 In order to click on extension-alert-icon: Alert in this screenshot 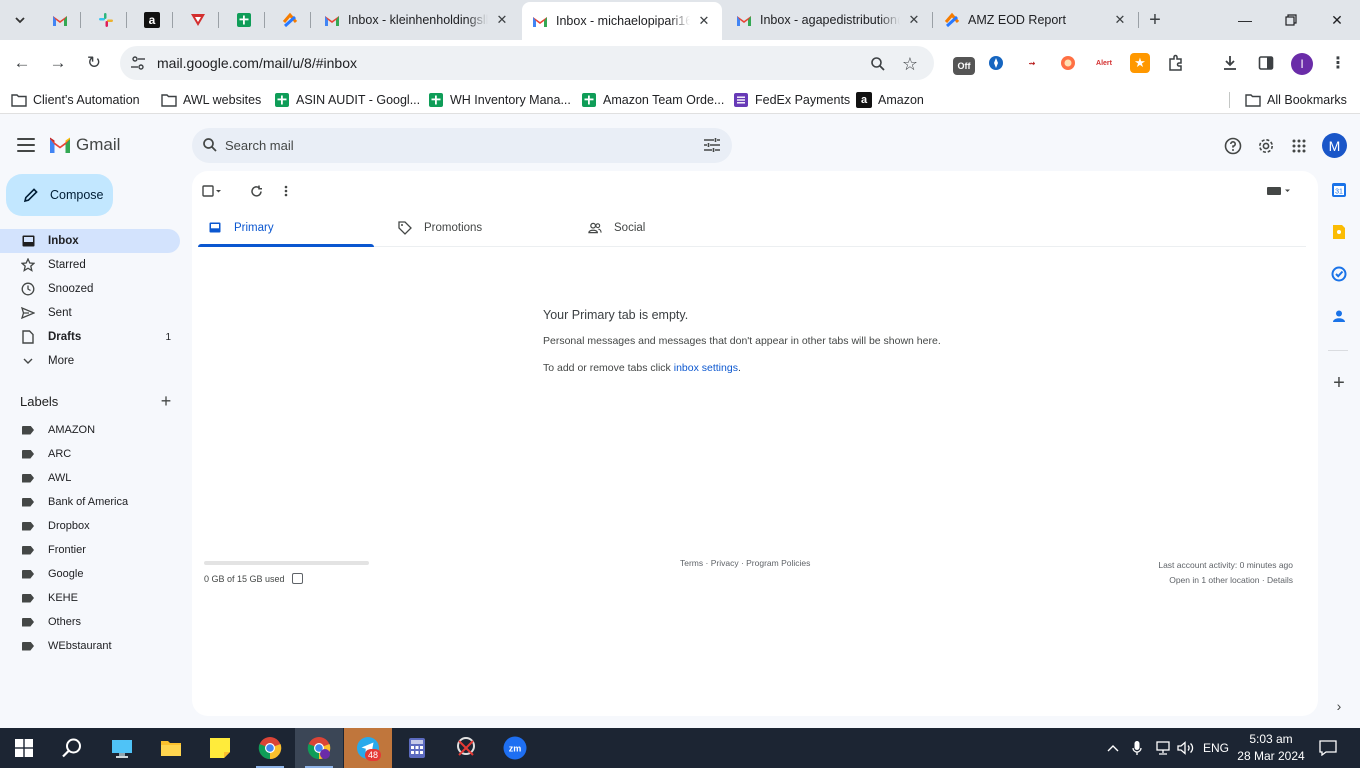, I will do `click(1104, 63)`.